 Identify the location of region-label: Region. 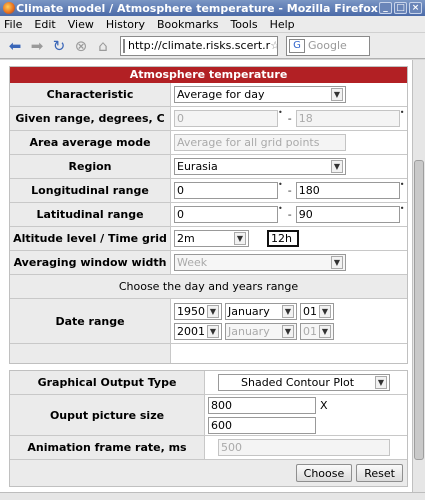
(90, 166).